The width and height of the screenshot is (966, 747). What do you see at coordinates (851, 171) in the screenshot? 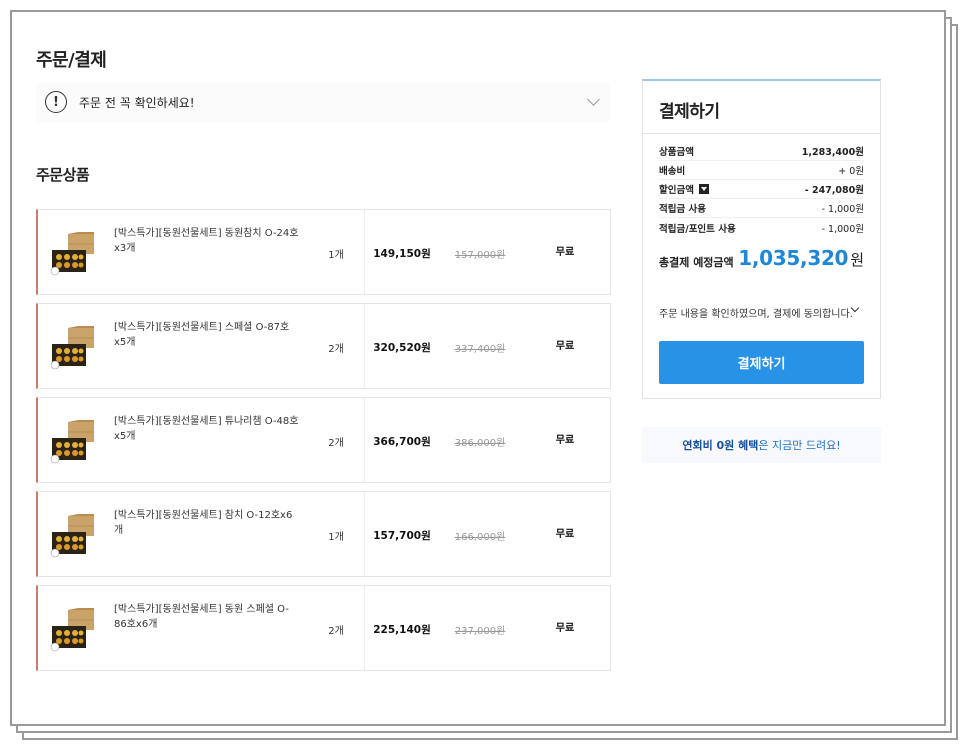
I see `shipping-fee-value: + 0원` at bounding box center [851, 171].